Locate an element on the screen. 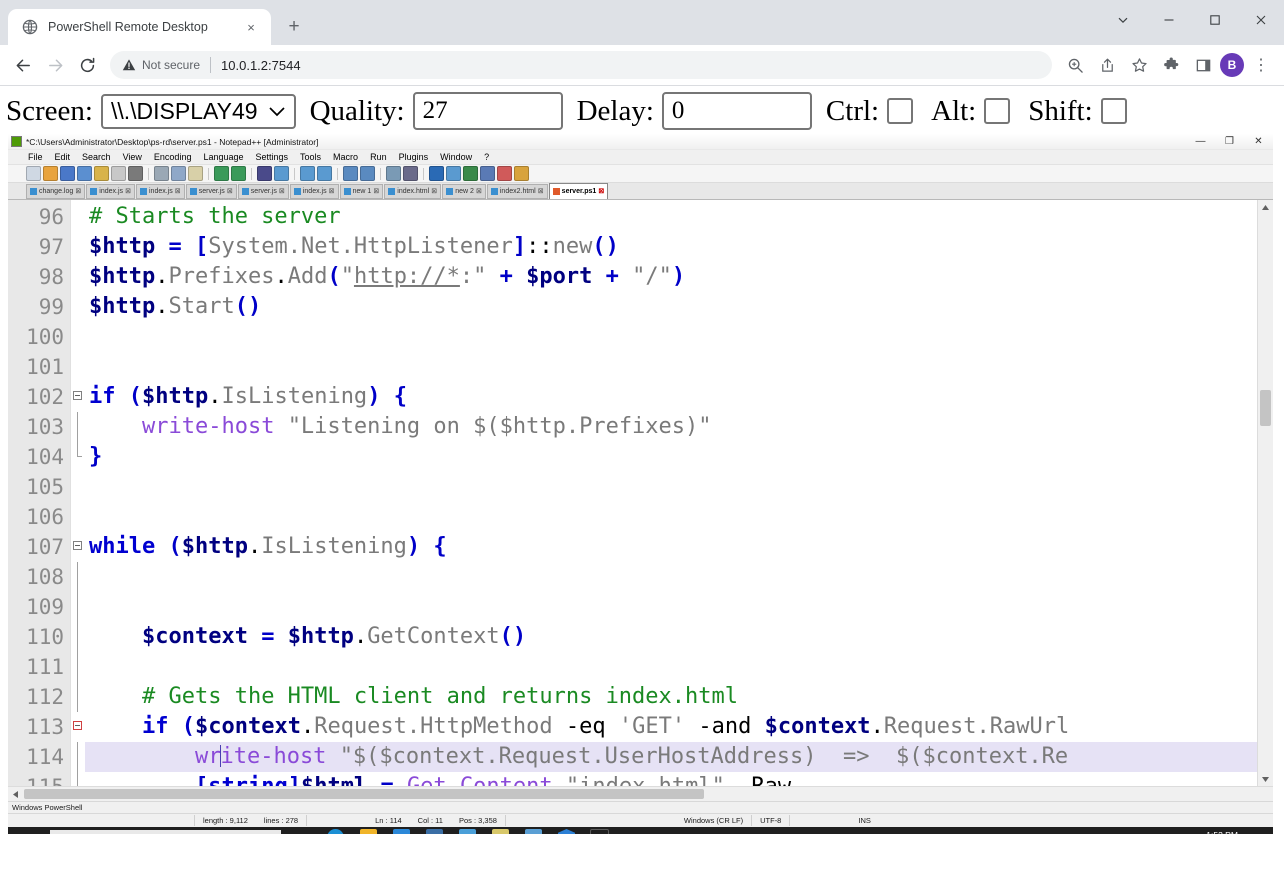 This screenshot has width=1284, height=869. toolbar-new-icon is located at coordinates (33, 173).